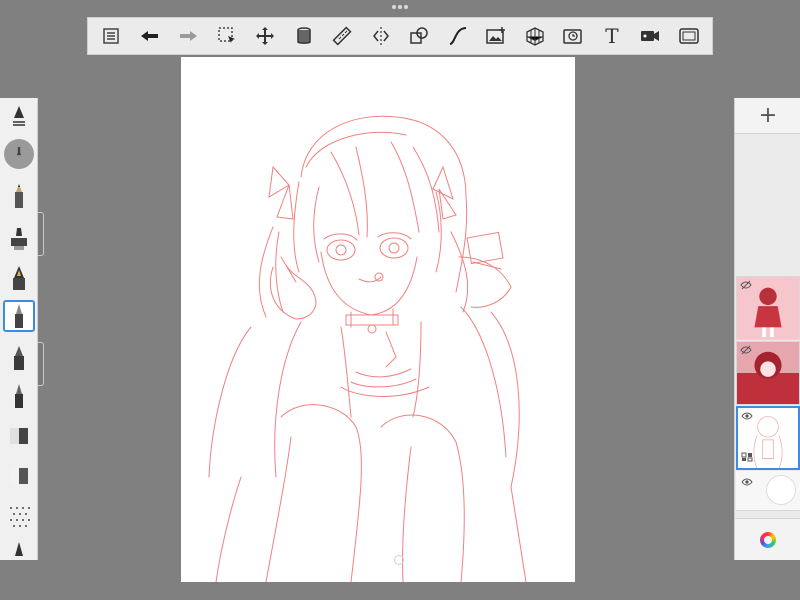 This screenshot has width=800, height=600. I want to click on hard-eraser-icon, so click(19, 436).